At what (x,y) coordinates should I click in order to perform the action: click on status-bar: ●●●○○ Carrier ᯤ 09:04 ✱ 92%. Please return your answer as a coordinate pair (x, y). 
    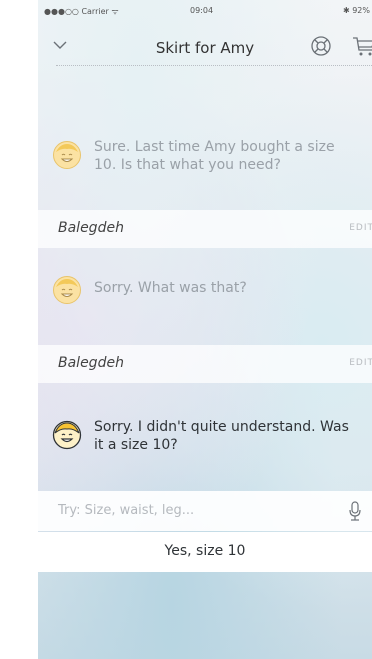
    Looking at the image, I should click on (205, 10).